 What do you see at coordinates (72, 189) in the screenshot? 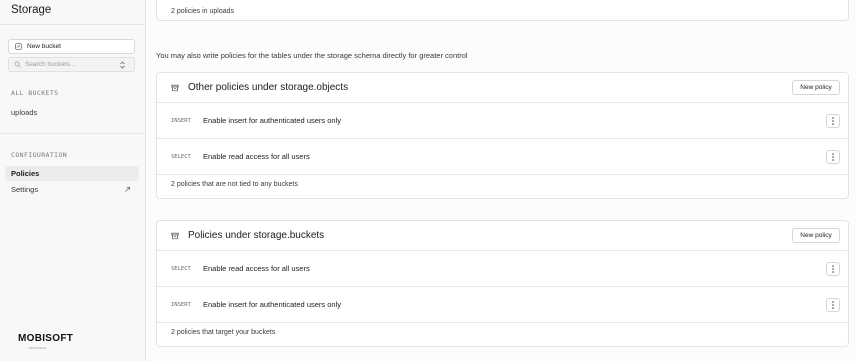
I see `sidebar-item-settings: Settings` at bounding box center [72, 189].